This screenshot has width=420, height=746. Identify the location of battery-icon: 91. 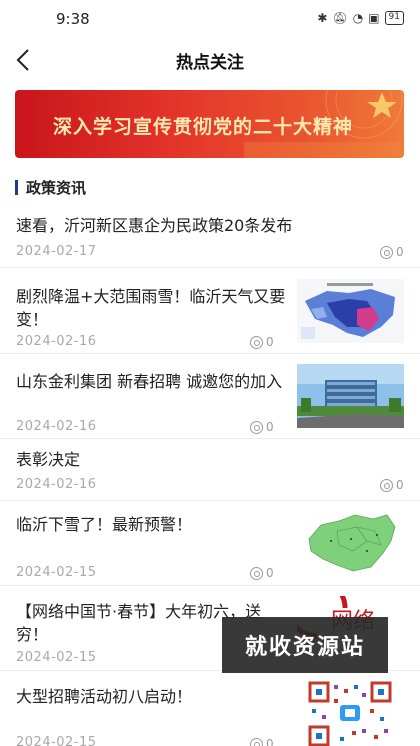
(394, 18).